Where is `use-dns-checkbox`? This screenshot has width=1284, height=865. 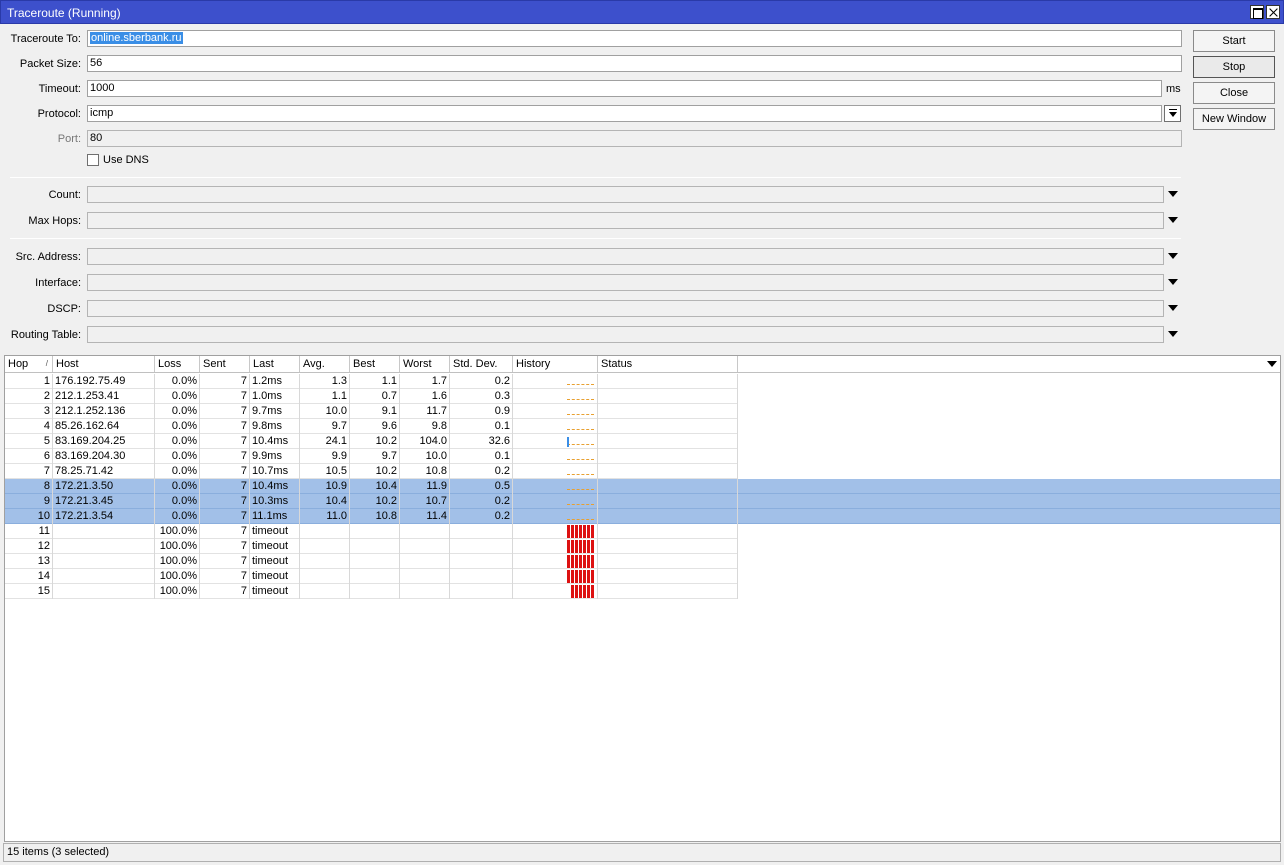
use-dns-checkbox is located at coordinates (93, 160).